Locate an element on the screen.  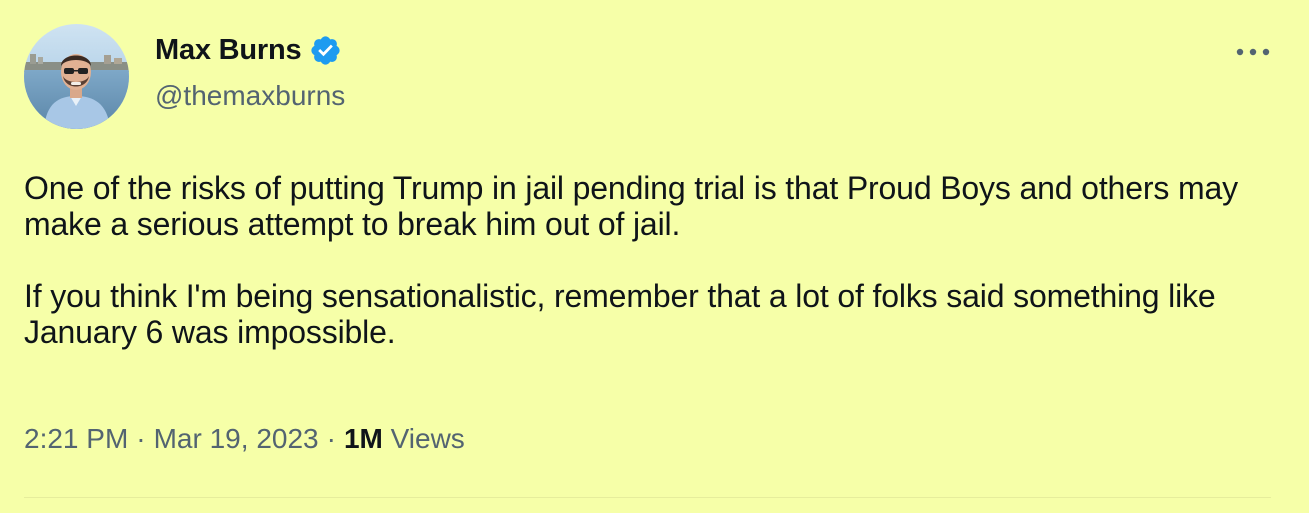
avatar-photo is located at coordinates (76, 76).